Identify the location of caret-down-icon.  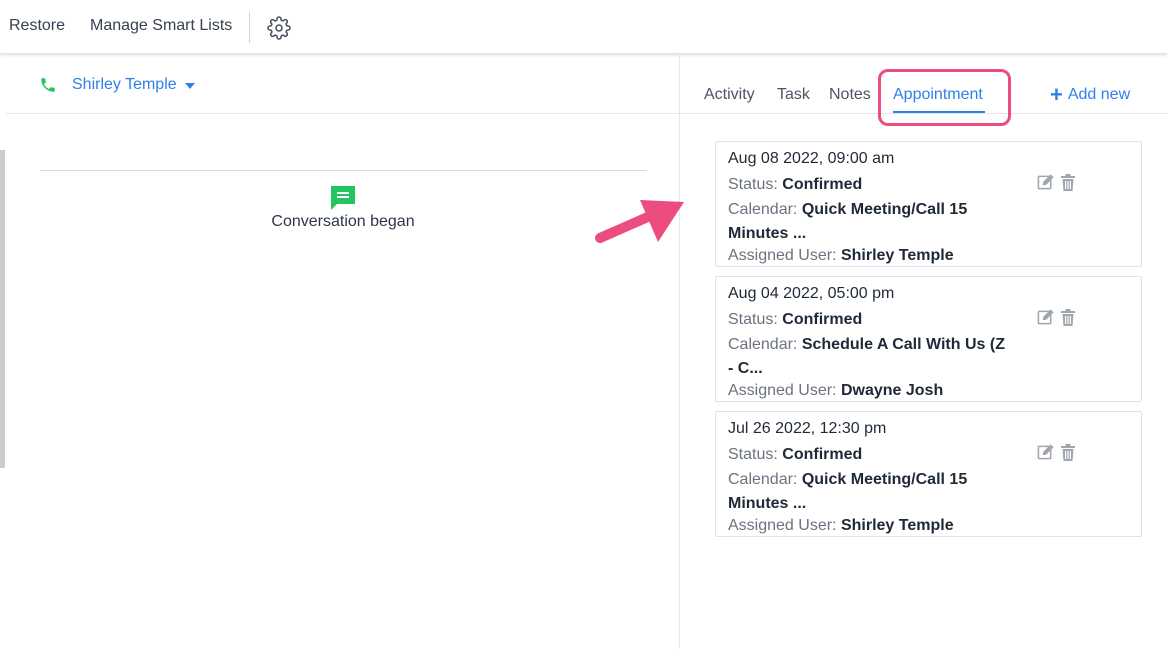
(189, 86).